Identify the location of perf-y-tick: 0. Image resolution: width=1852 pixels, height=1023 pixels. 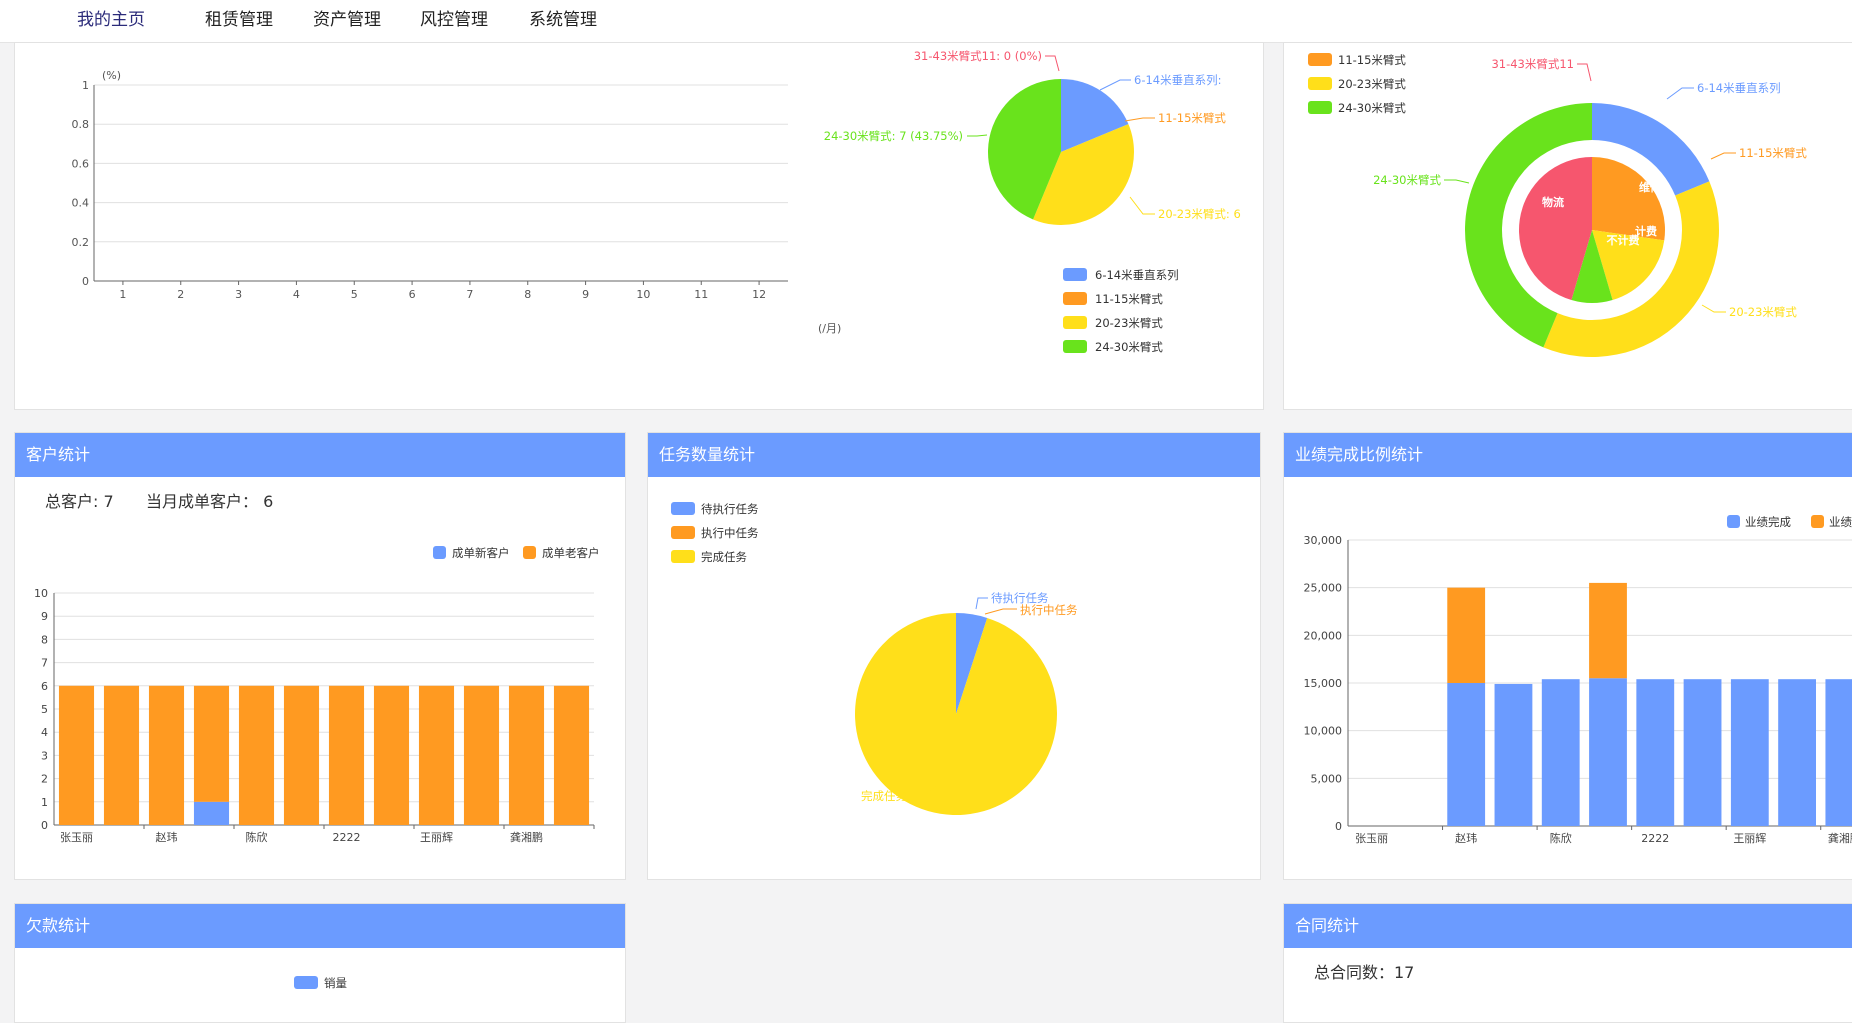
(1338, 826).